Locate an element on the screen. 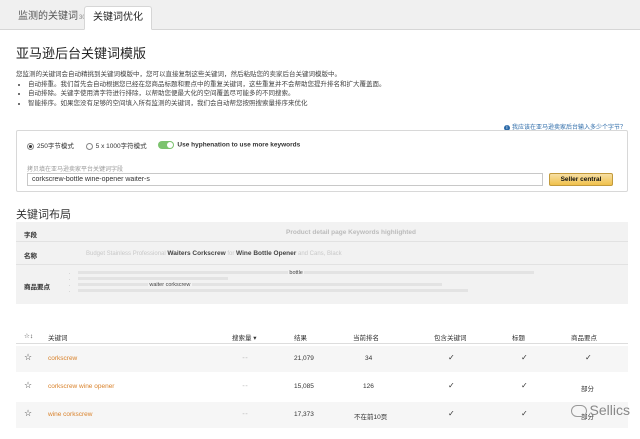  toggle-on-icon is located at coordinates (166, 145).